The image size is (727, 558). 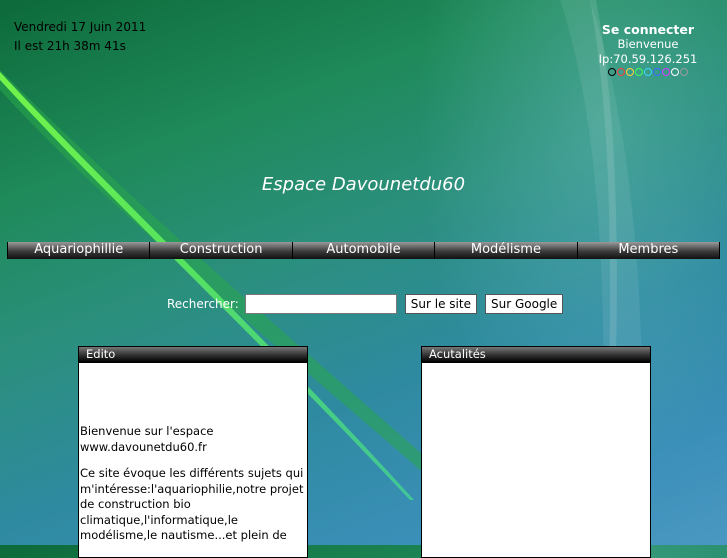 I want to click on nav-item-construction: Construction, so click(x=221, y=250).